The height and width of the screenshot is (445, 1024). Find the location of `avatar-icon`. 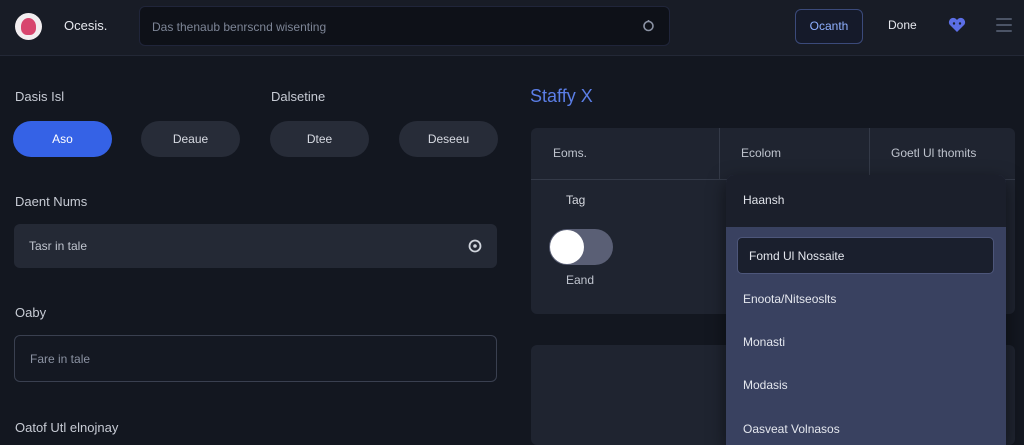

avatar-icon is located at coordinates (28, 26).